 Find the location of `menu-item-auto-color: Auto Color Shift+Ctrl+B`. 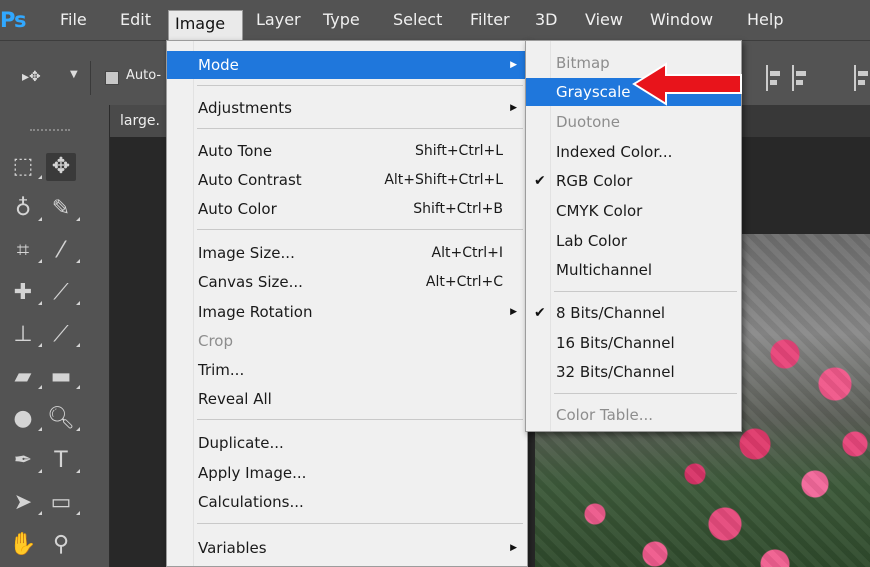

menu-item-auto-color: Auto Color Shift+Ctrl+B is located at coordinates (347, 209).